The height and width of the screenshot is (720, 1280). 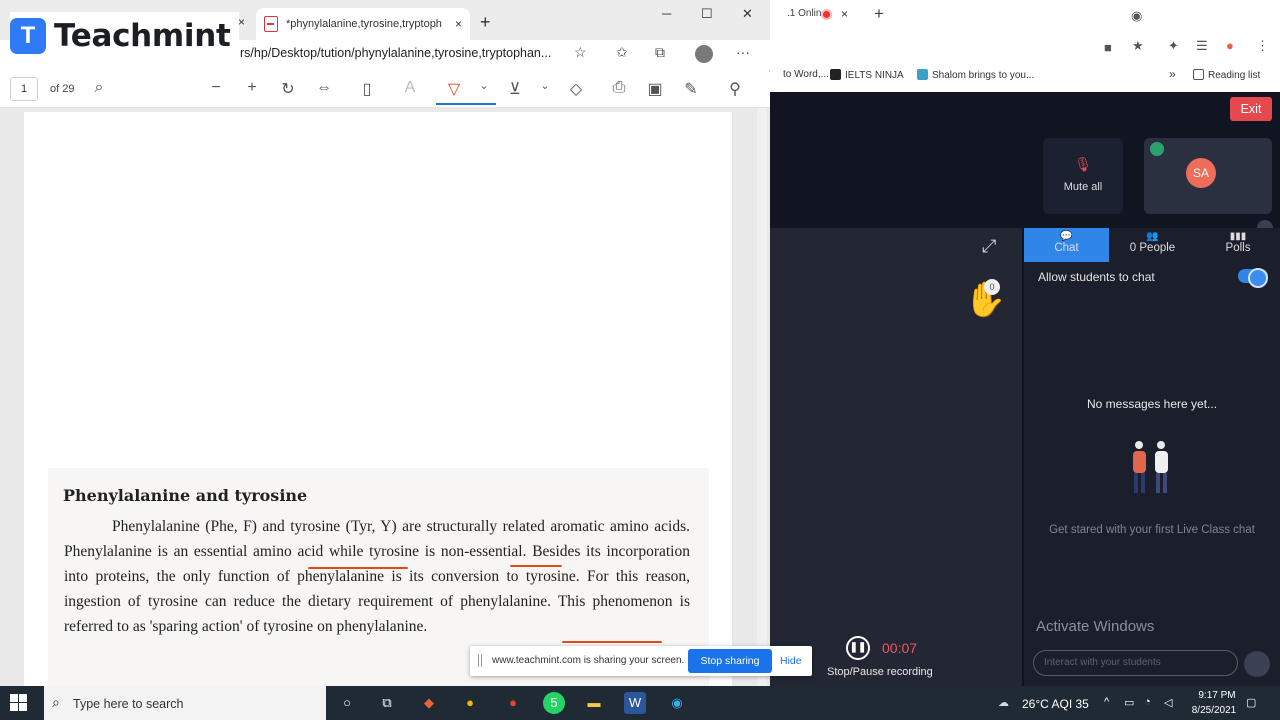 I want to click on allow-chat-toggle, so click(x=1253, y=278).